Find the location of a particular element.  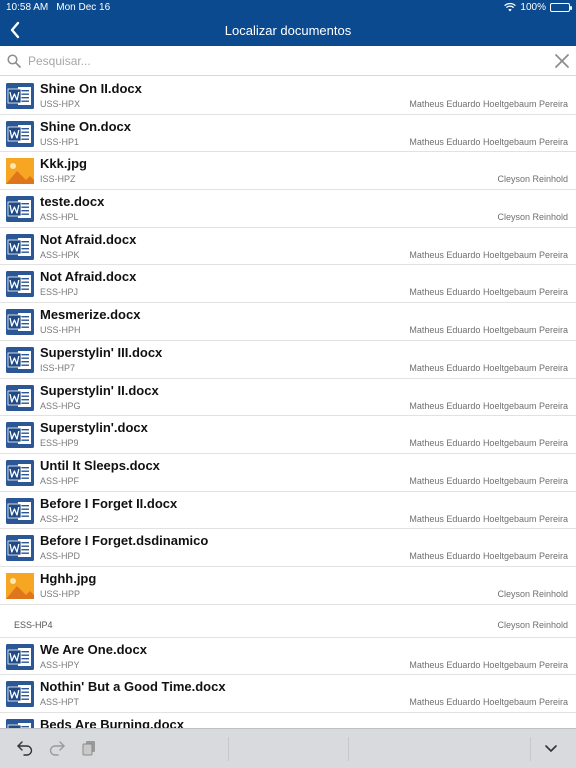

document-name: Superstylin' III.docx is located at coordinates (101, 352).